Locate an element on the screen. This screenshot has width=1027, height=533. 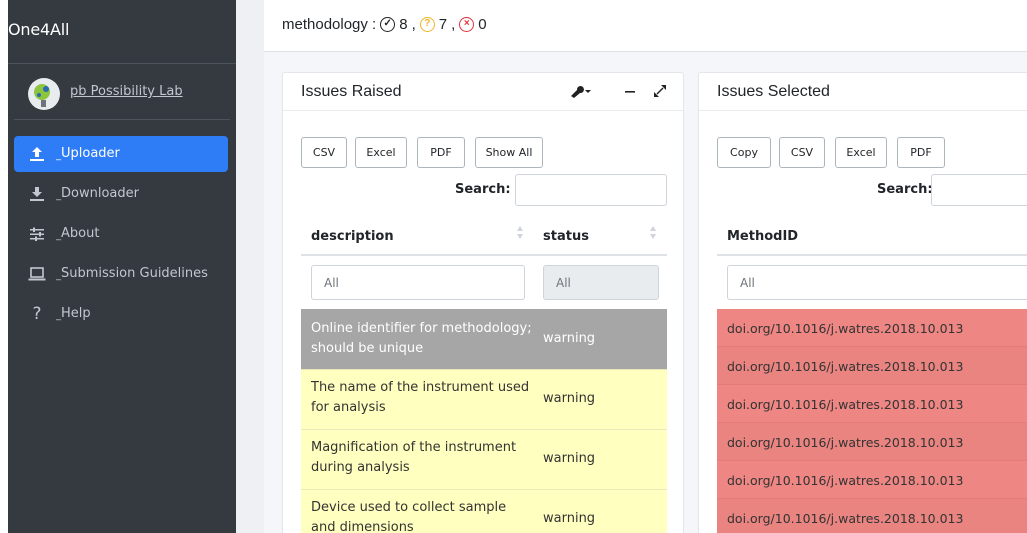
status-bar: methodology : ✓ 8 , ? 7 , × 0 is located at coordinates (645, 26).